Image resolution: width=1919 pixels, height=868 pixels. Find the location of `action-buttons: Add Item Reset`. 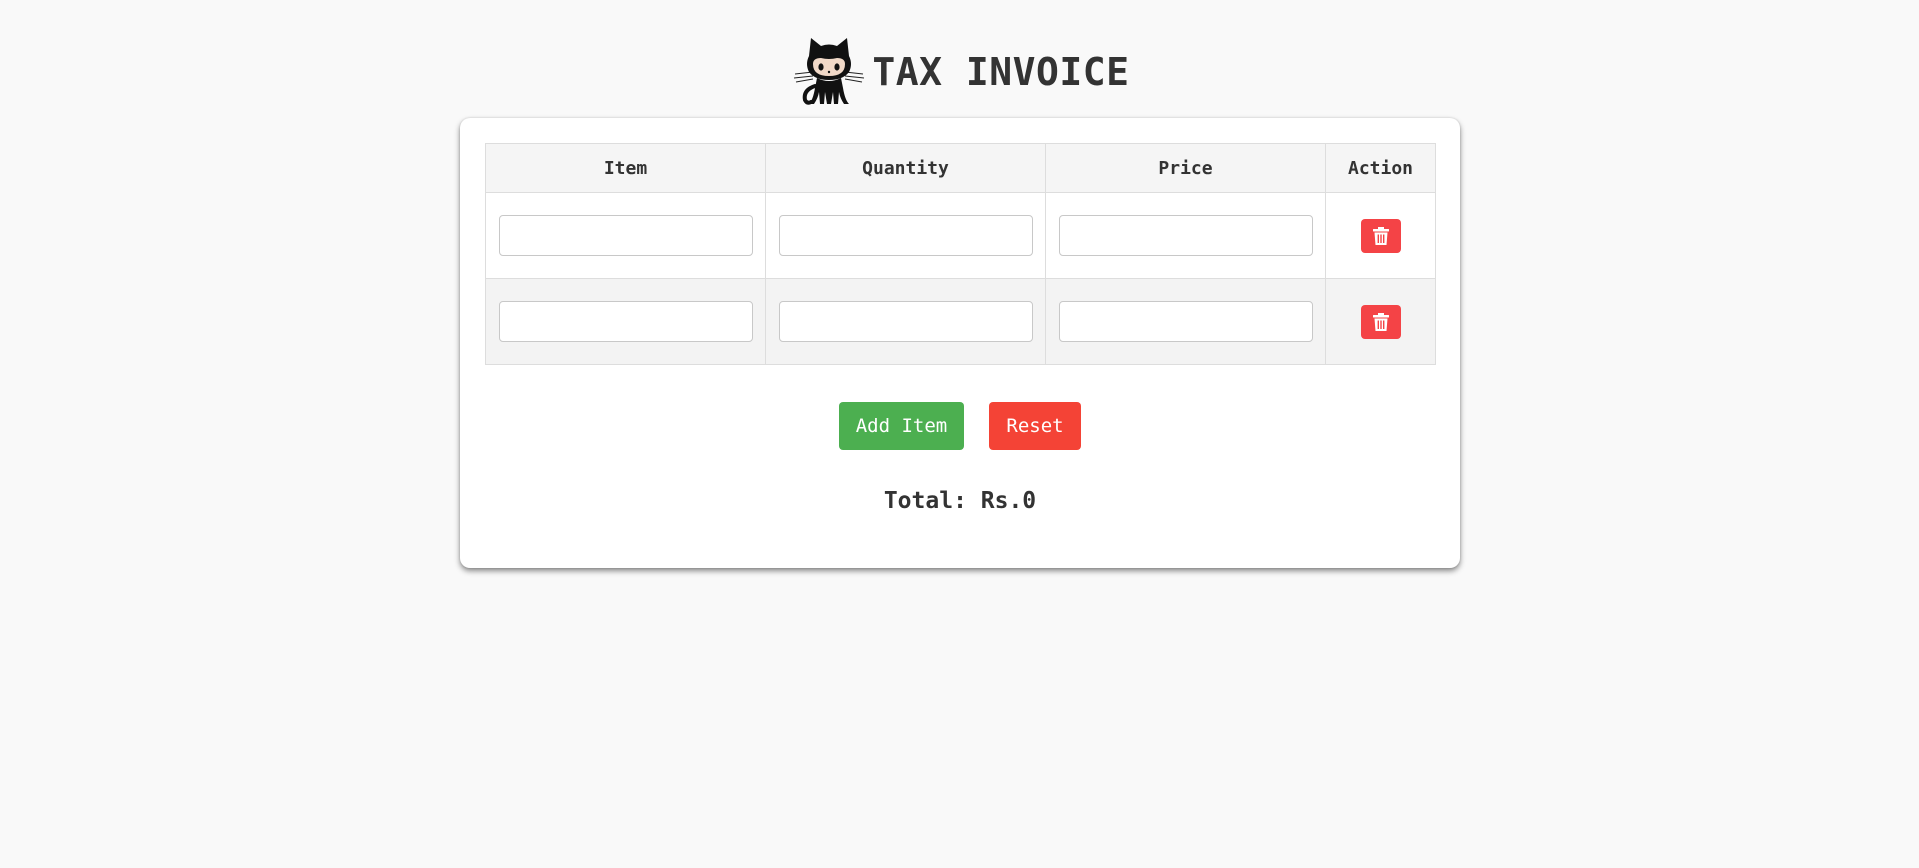

action-buttons: Add Item Reset is located at coordinates (960, 426).